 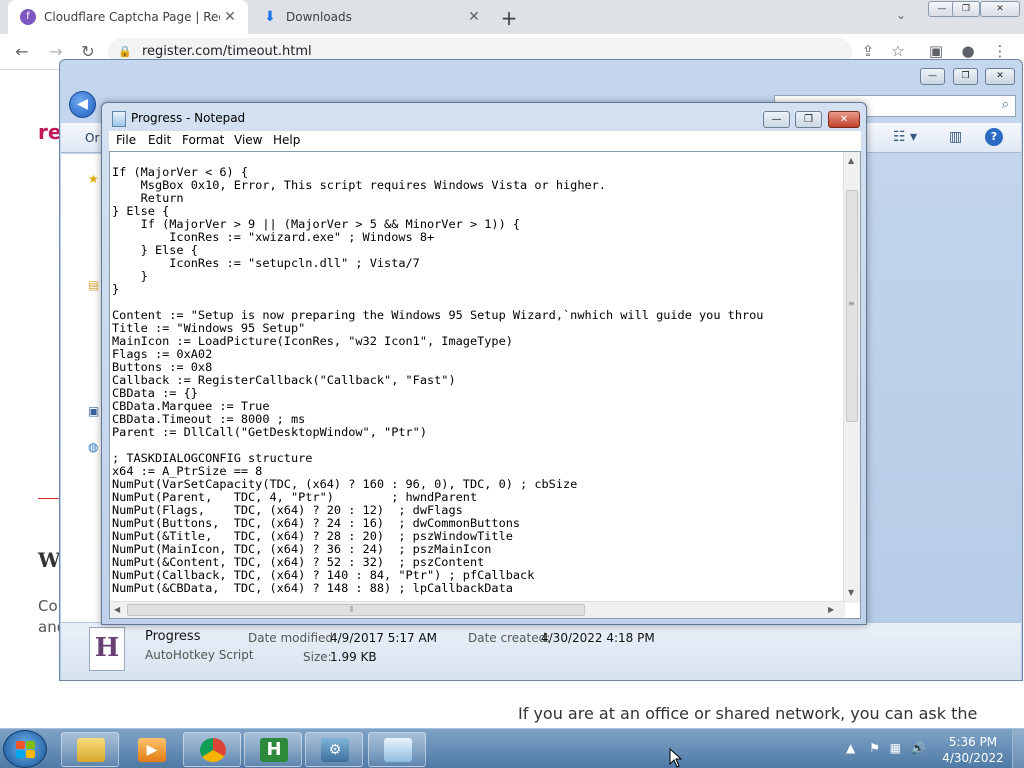 What do you see at coordinates (317, 657) in the screenshot?
I see `size-label: Size:` at bounding box center [317, 657].